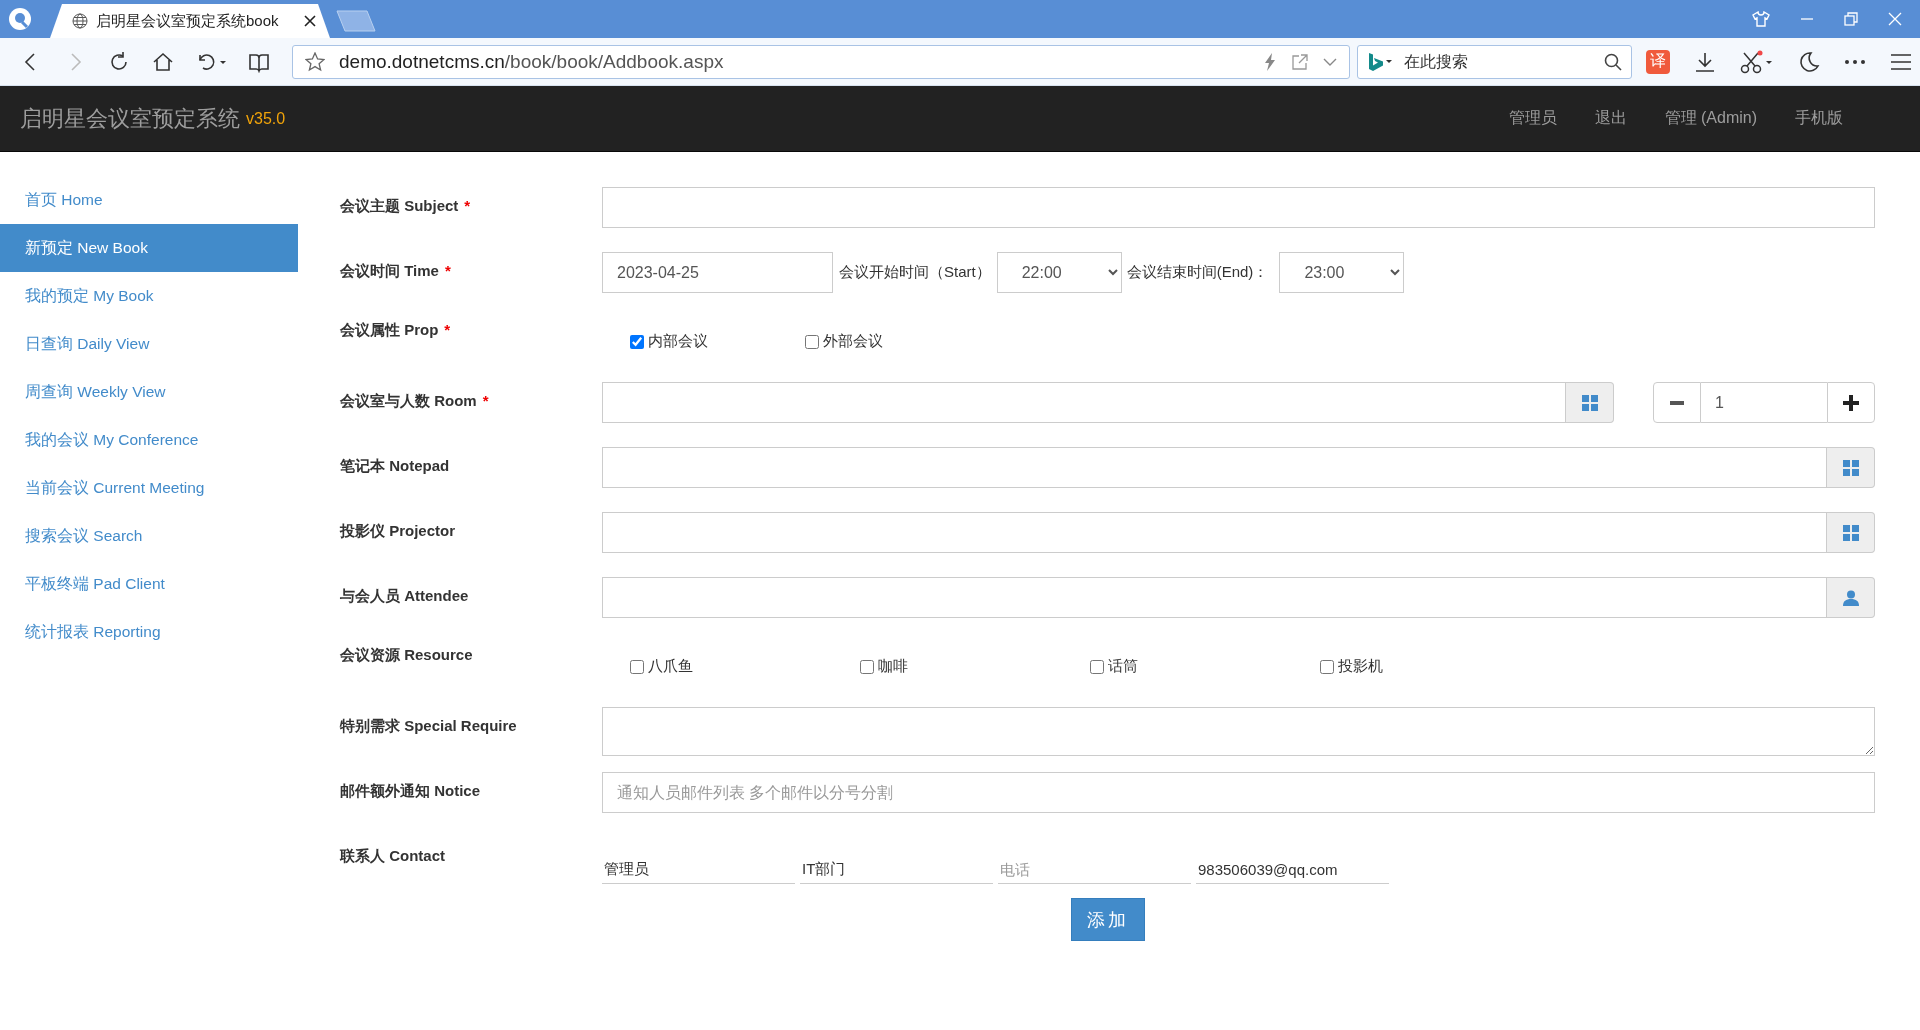 This screenshot has width=1920, height=1030. What do you see at coordinates (163, 61) in the screenshot?
I see `home-icon` at bounding box center [163, 61].